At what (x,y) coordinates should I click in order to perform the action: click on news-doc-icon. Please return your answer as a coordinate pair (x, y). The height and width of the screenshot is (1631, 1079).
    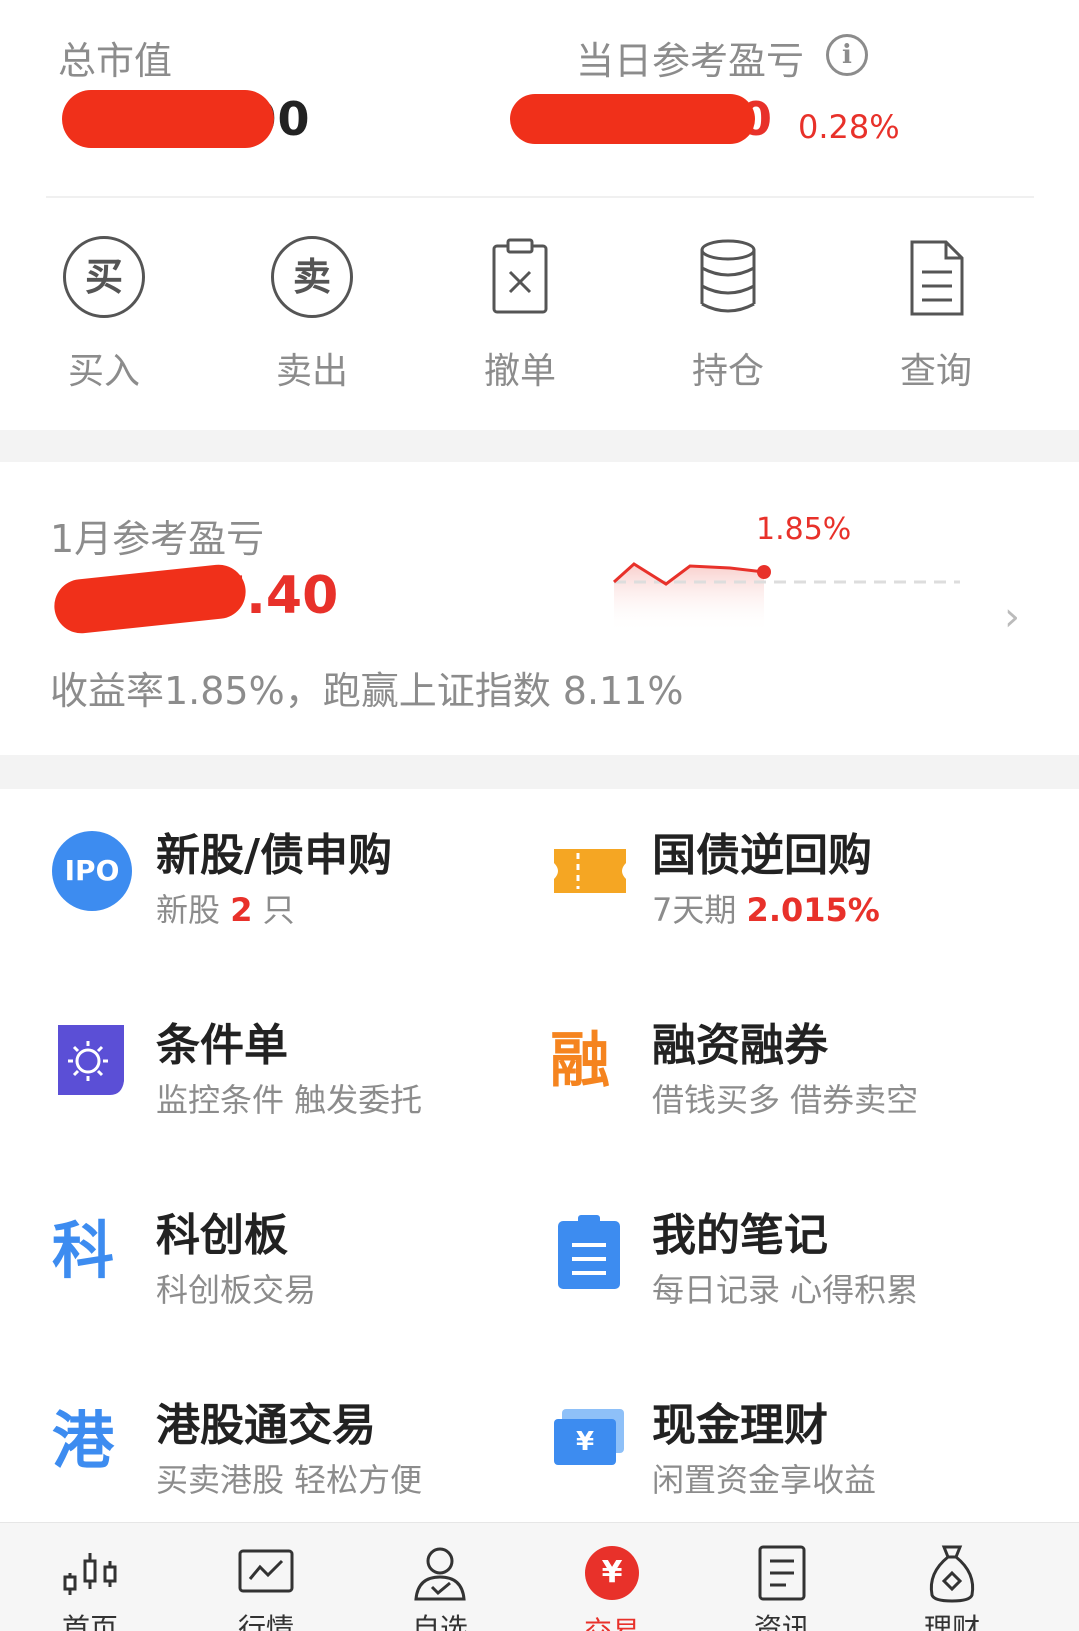
    Looking at the image, I should click on (782, 1573).